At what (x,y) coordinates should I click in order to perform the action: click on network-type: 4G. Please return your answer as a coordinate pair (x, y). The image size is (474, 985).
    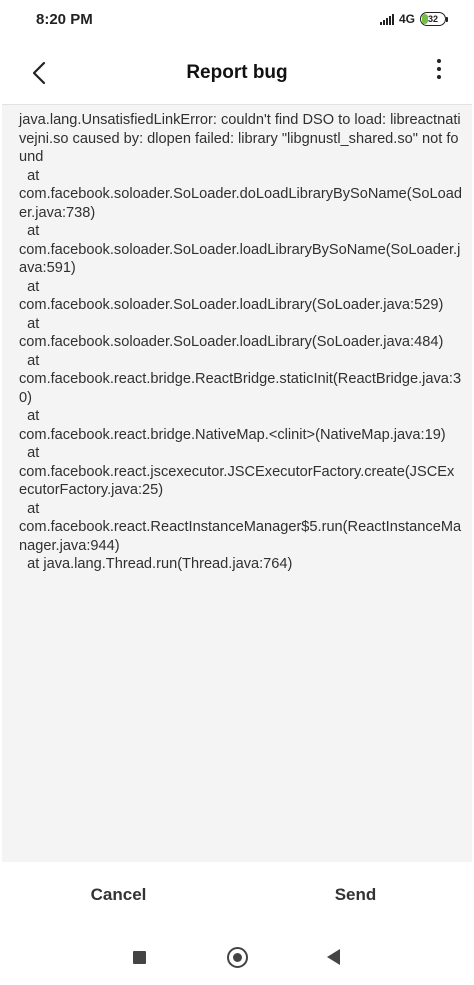
    Looking at the image, I should click on (406, 19).